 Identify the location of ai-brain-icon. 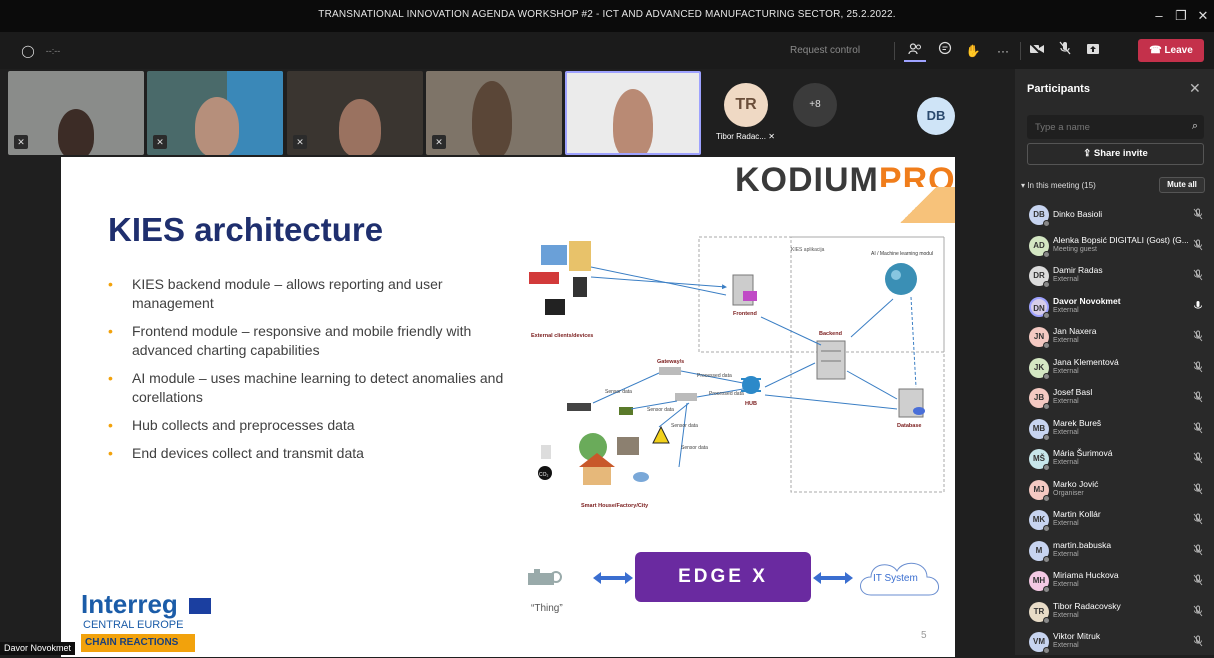
(901, 279).